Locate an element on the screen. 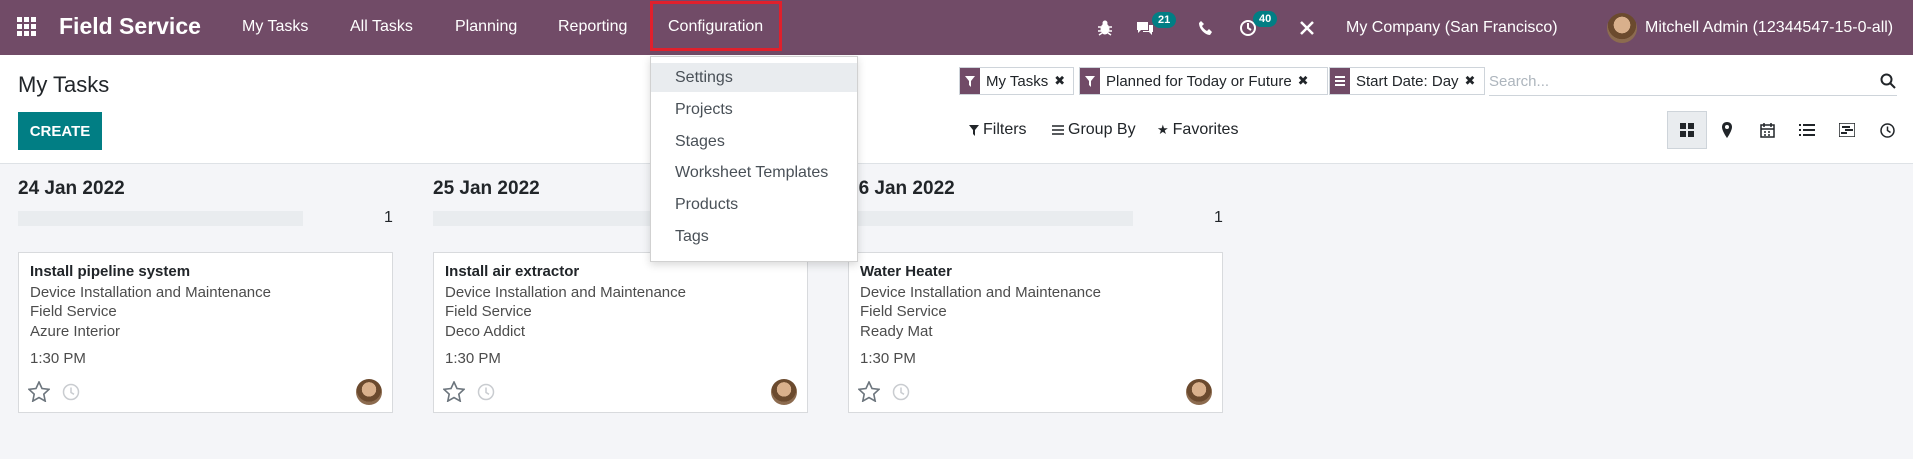 This screenshot has height=459, width=1913. card-title: Install air extractor is located at coordinates (512, 271).